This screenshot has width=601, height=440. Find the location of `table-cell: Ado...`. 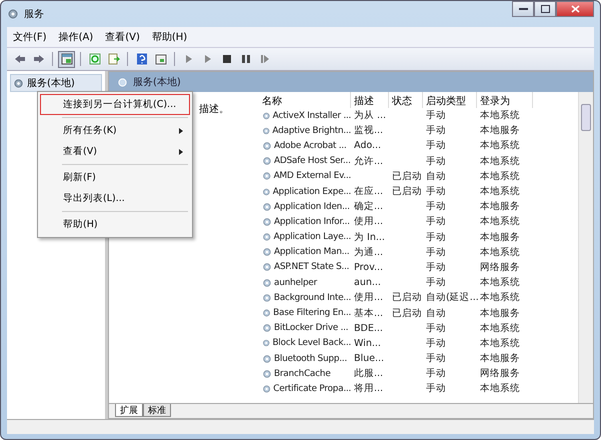

table-cell: Ado... is located at coordinates (368, 146).